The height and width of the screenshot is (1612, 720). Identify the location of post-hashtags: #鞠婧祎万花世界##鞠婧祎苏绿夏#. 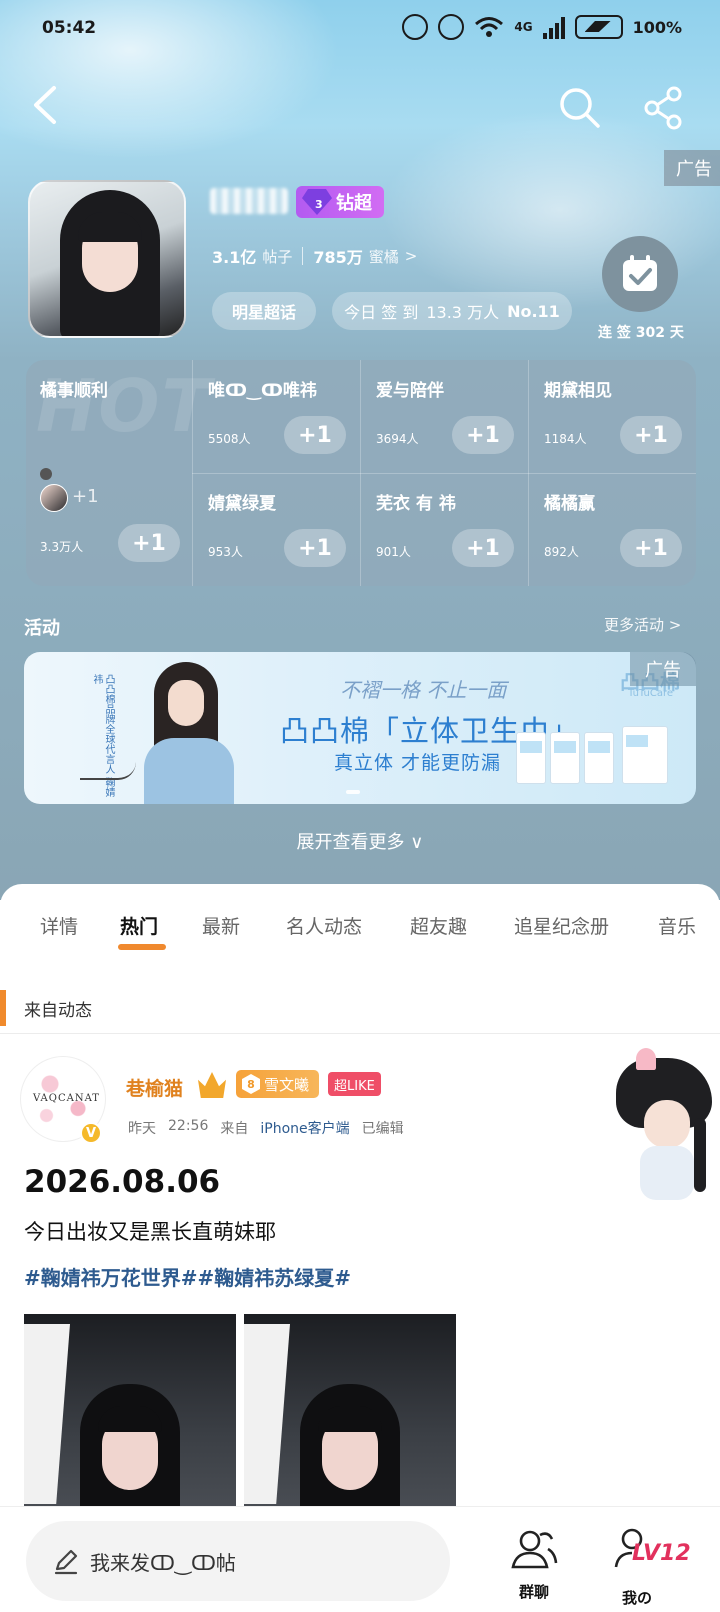
(187, 1276).